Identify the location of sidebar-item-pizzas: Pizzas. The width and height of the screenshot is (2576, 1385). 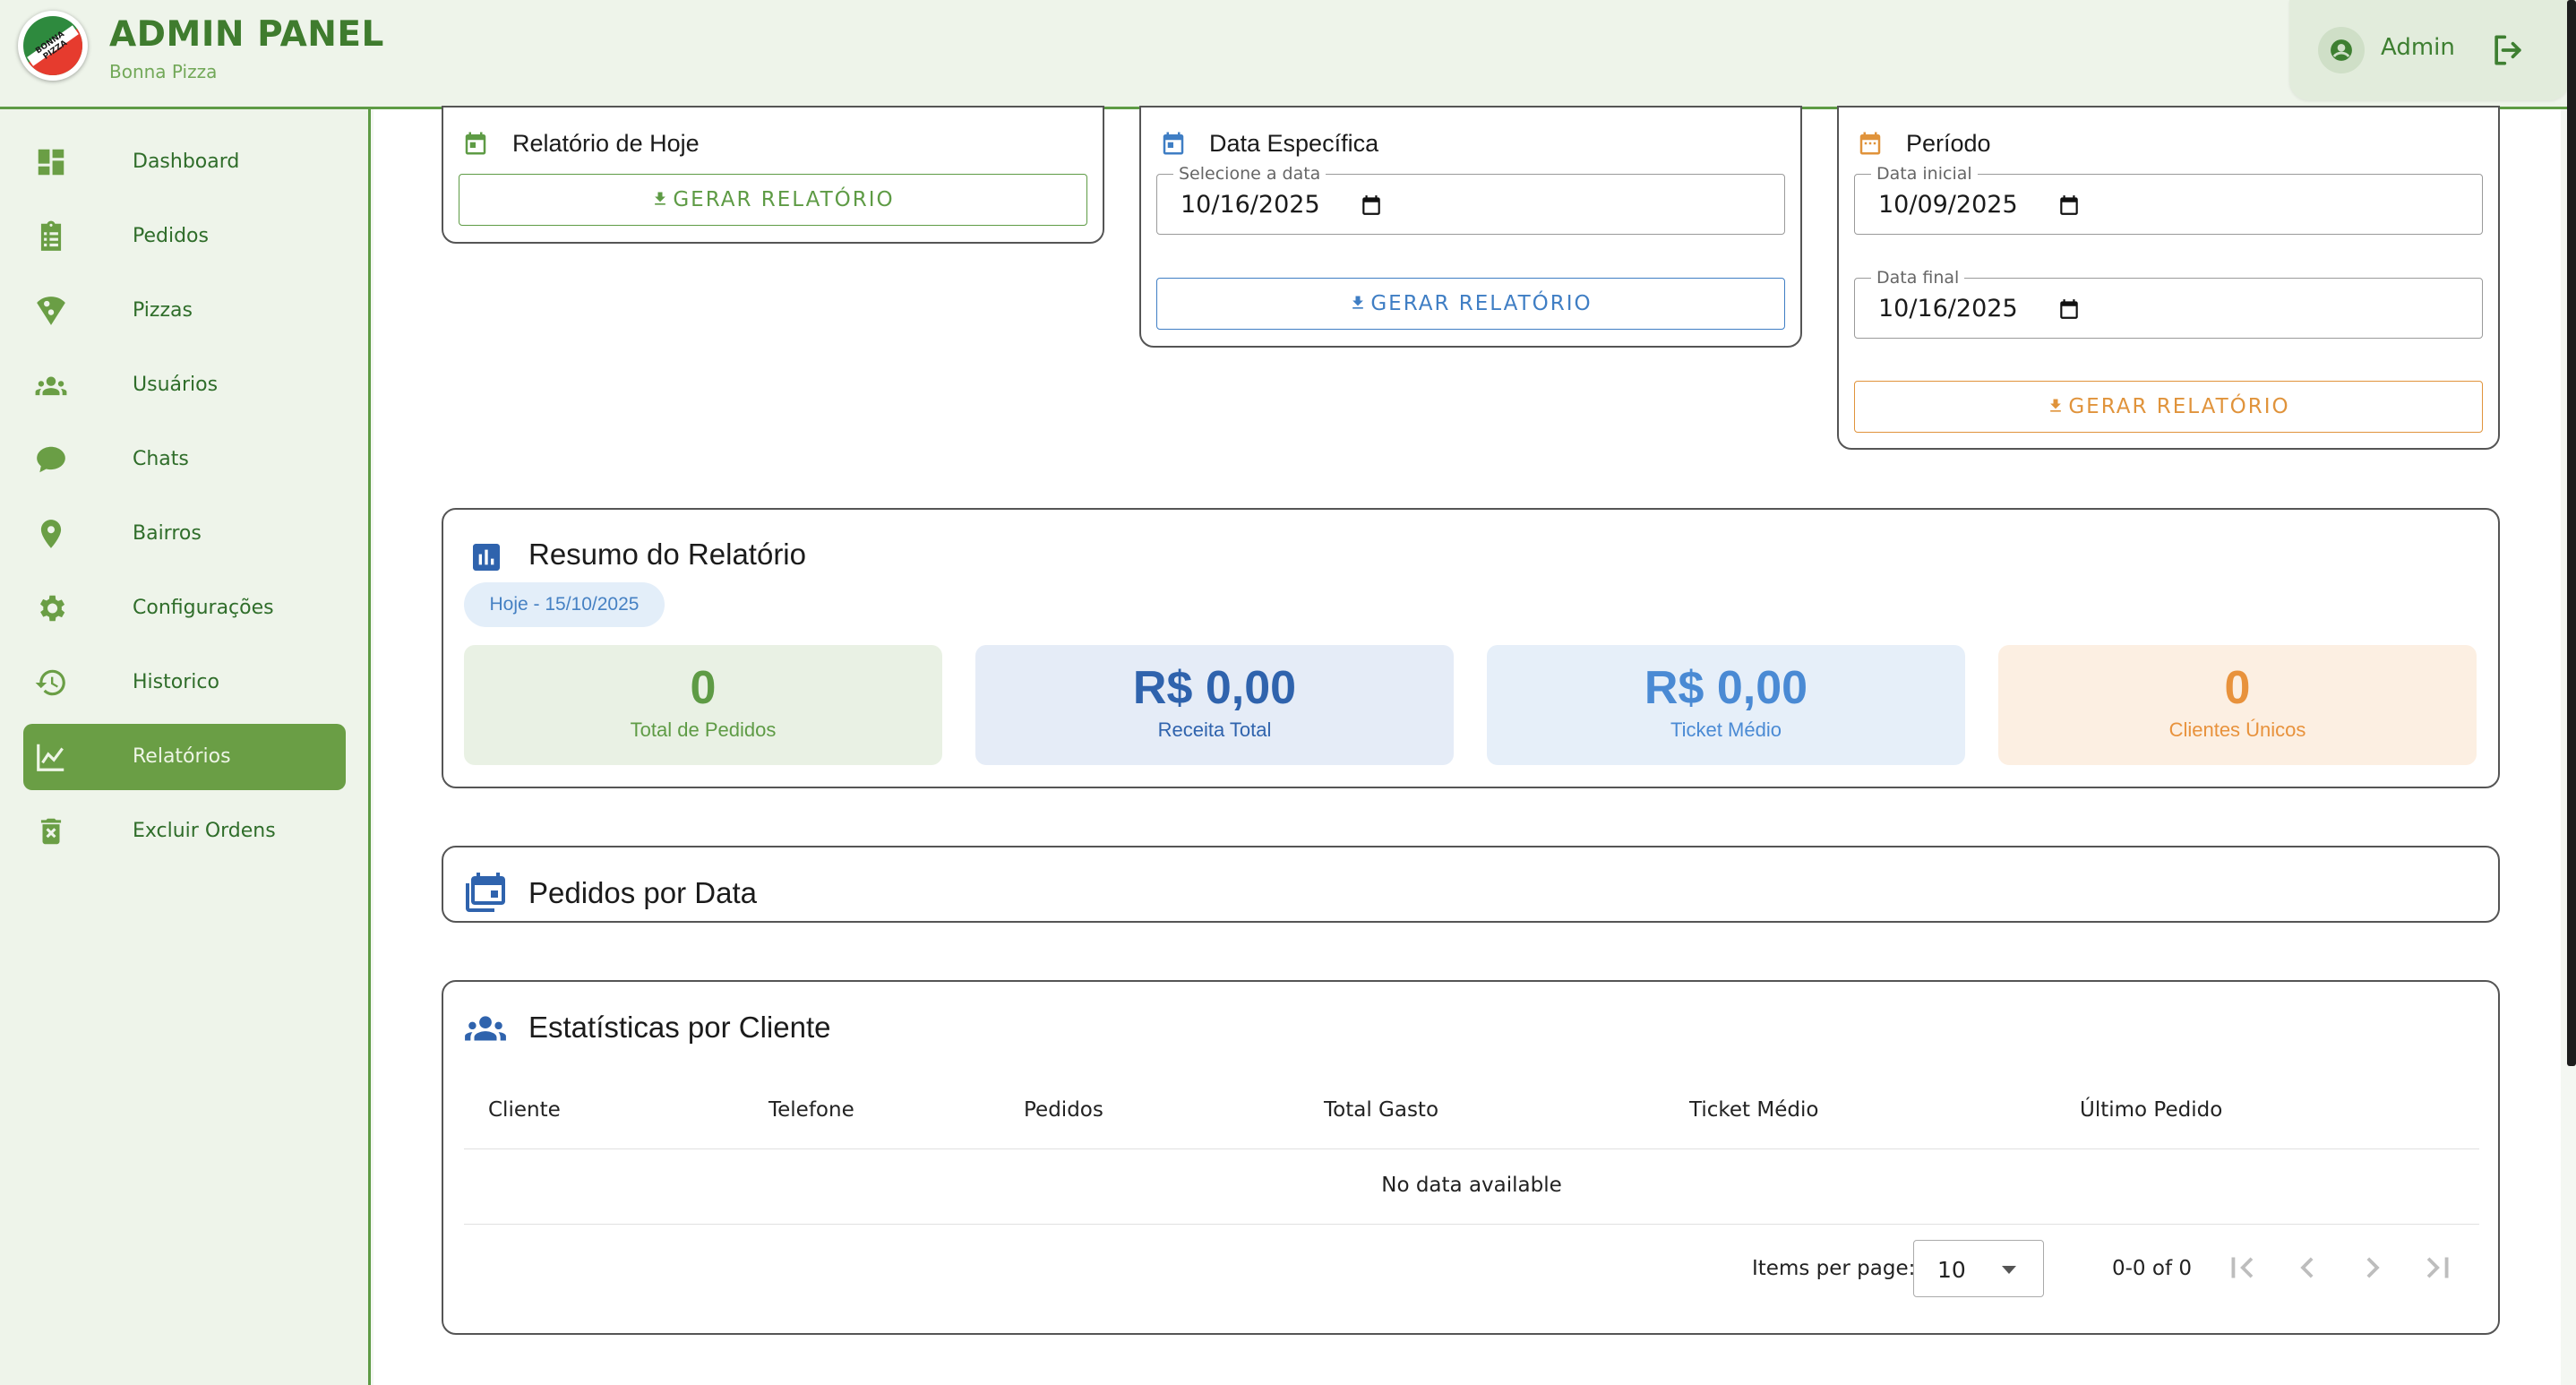
(184, 311).